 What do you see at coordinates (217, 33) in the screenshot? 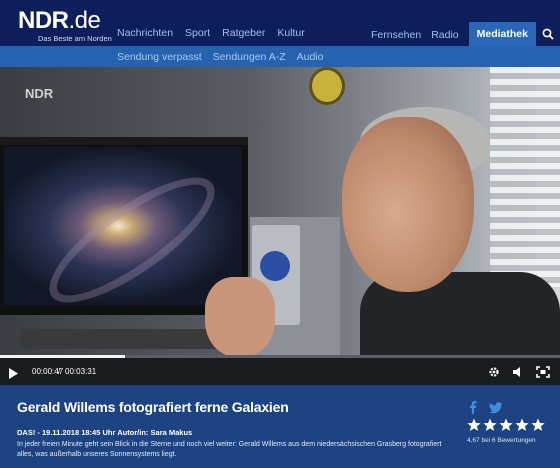
I see `main-nav: Nachrichten Sport Ratgeber Kultur` at bounding box center [217, 33].